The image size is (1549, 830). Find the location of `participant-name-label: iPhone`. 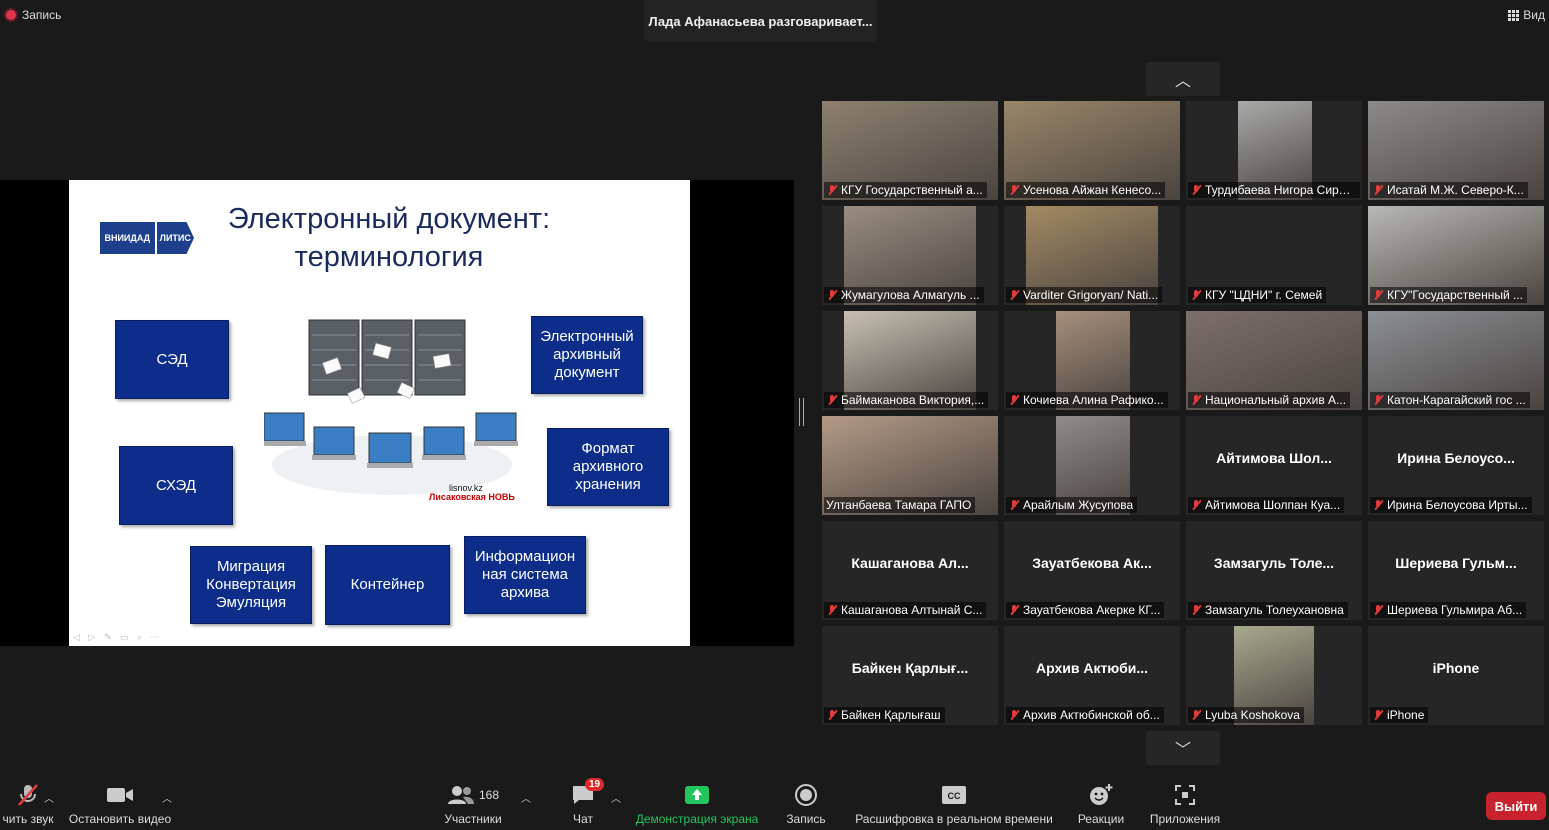

participant-name-label: iPhone is located at coordinates (1399, 715).